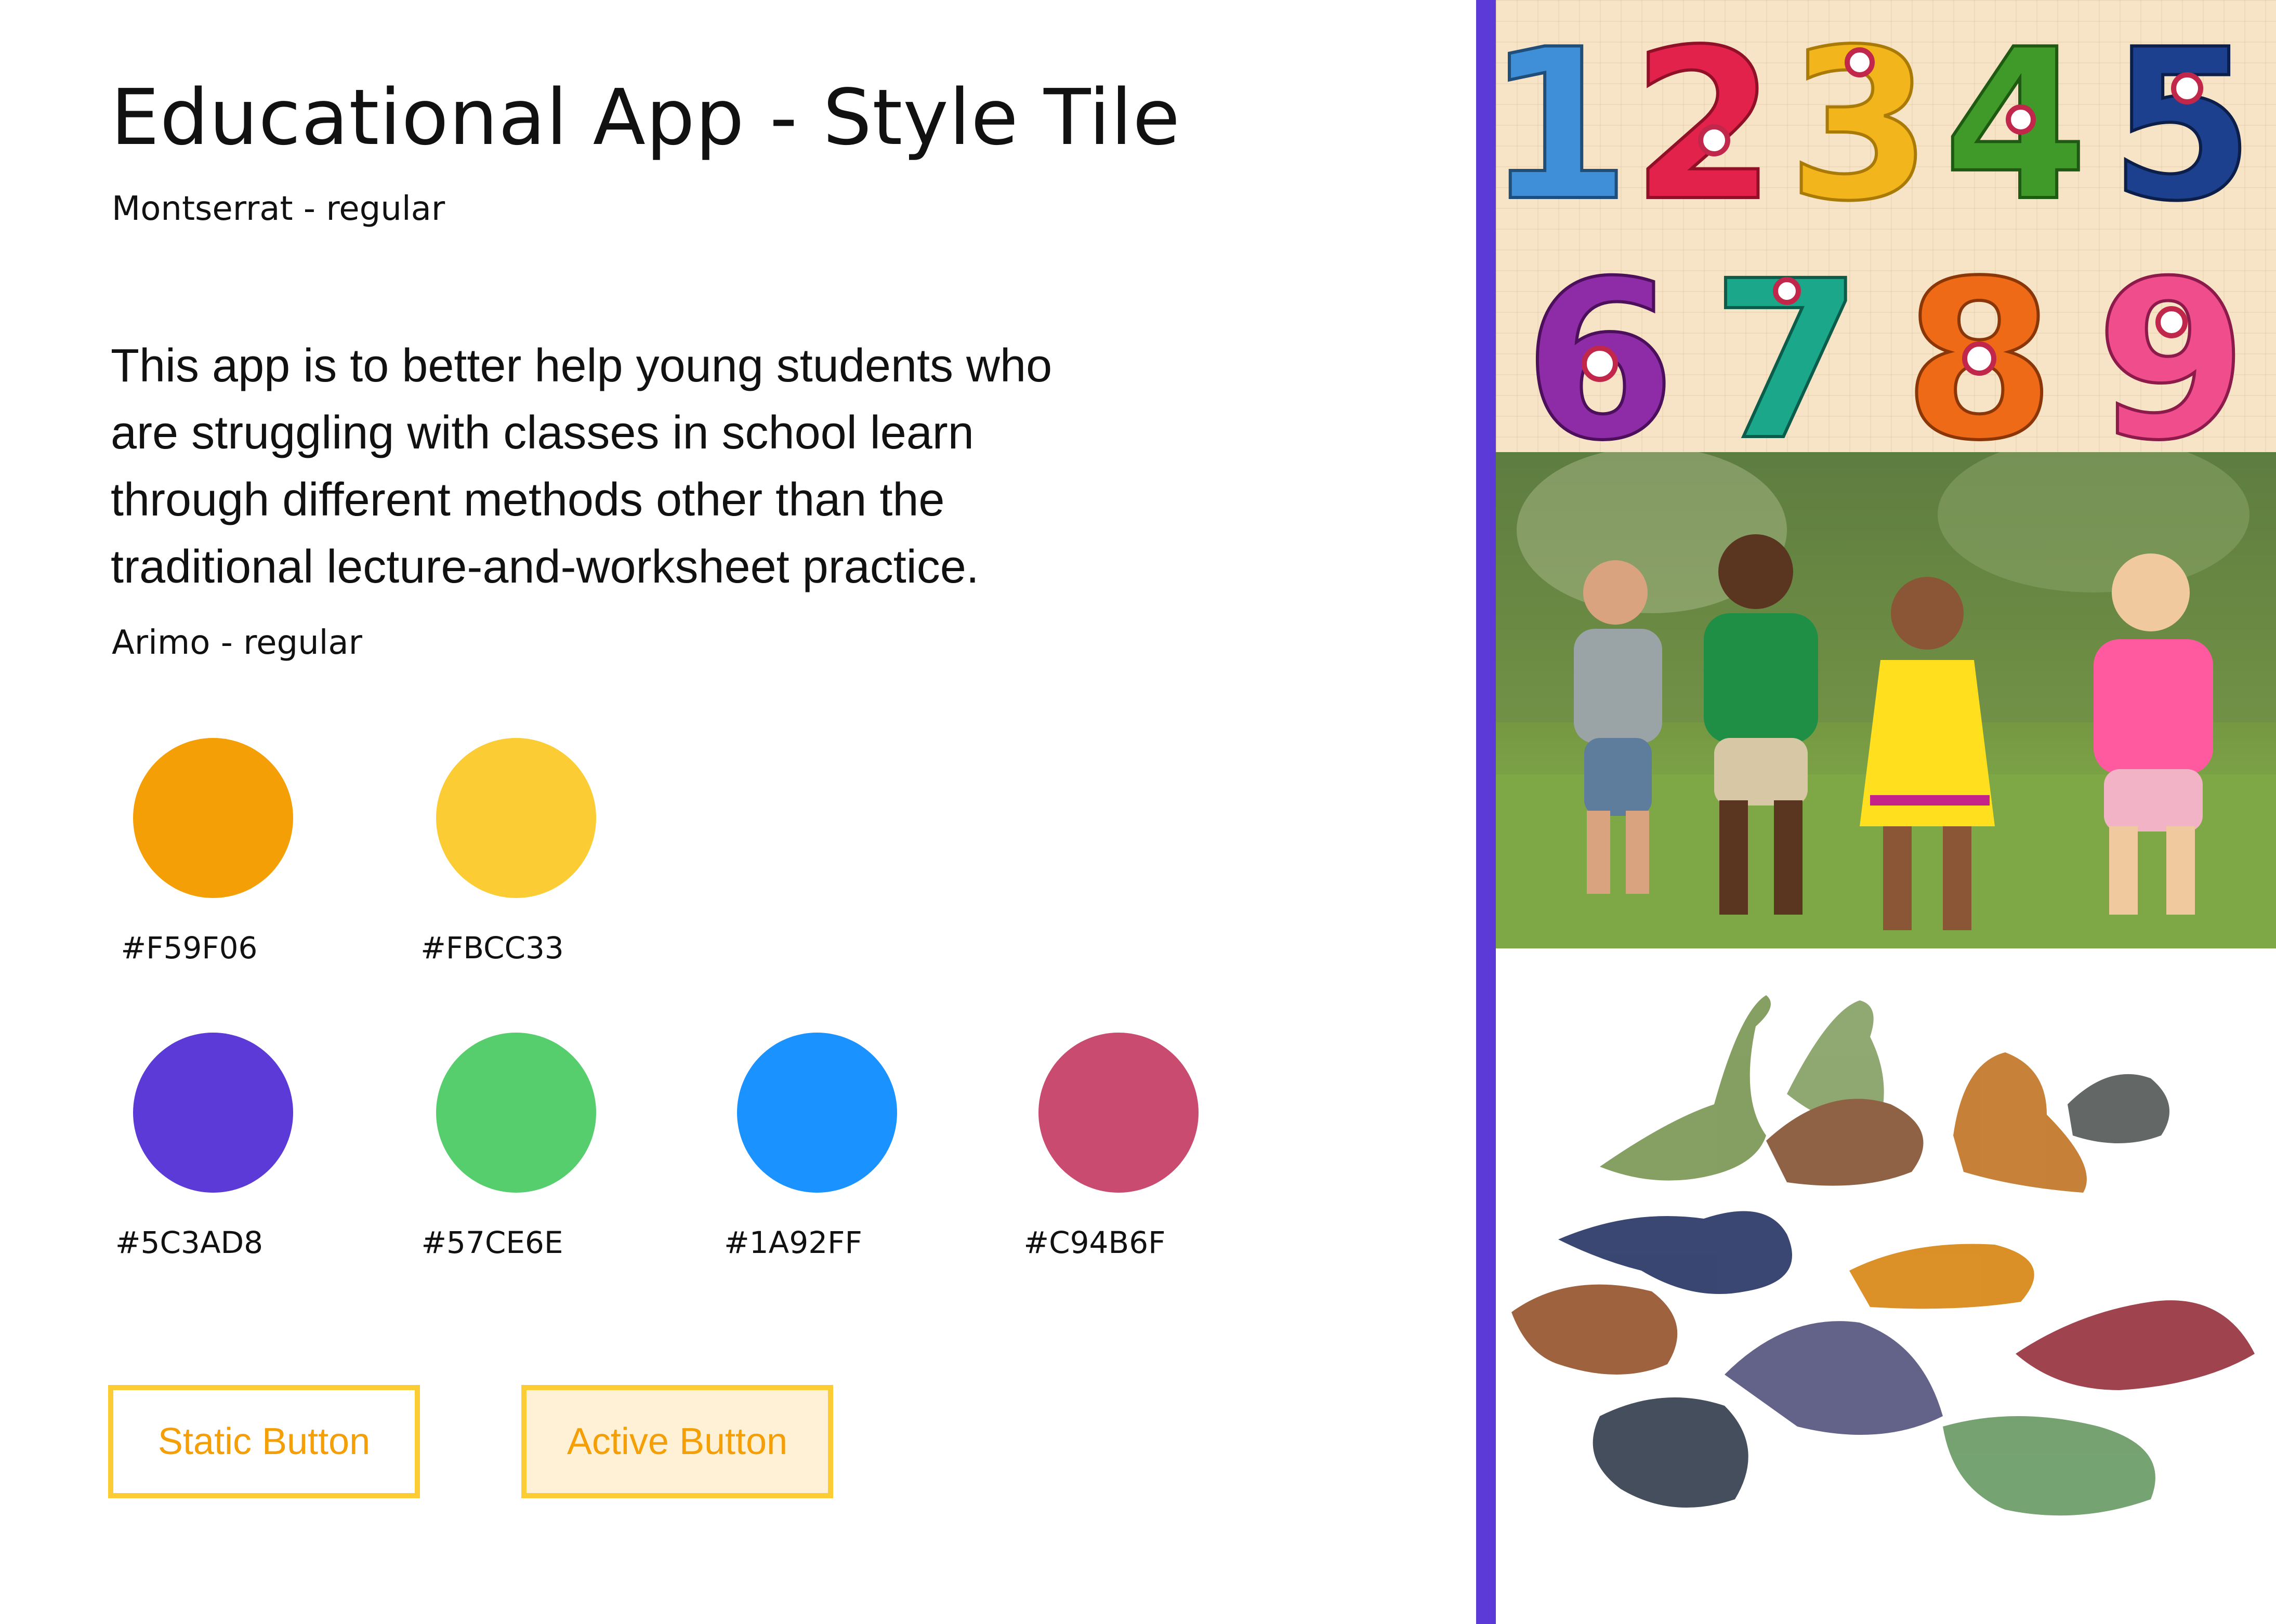 This screenshot has width=2276, height=1624. I want to click on kids-photo, so click(1886, 700).